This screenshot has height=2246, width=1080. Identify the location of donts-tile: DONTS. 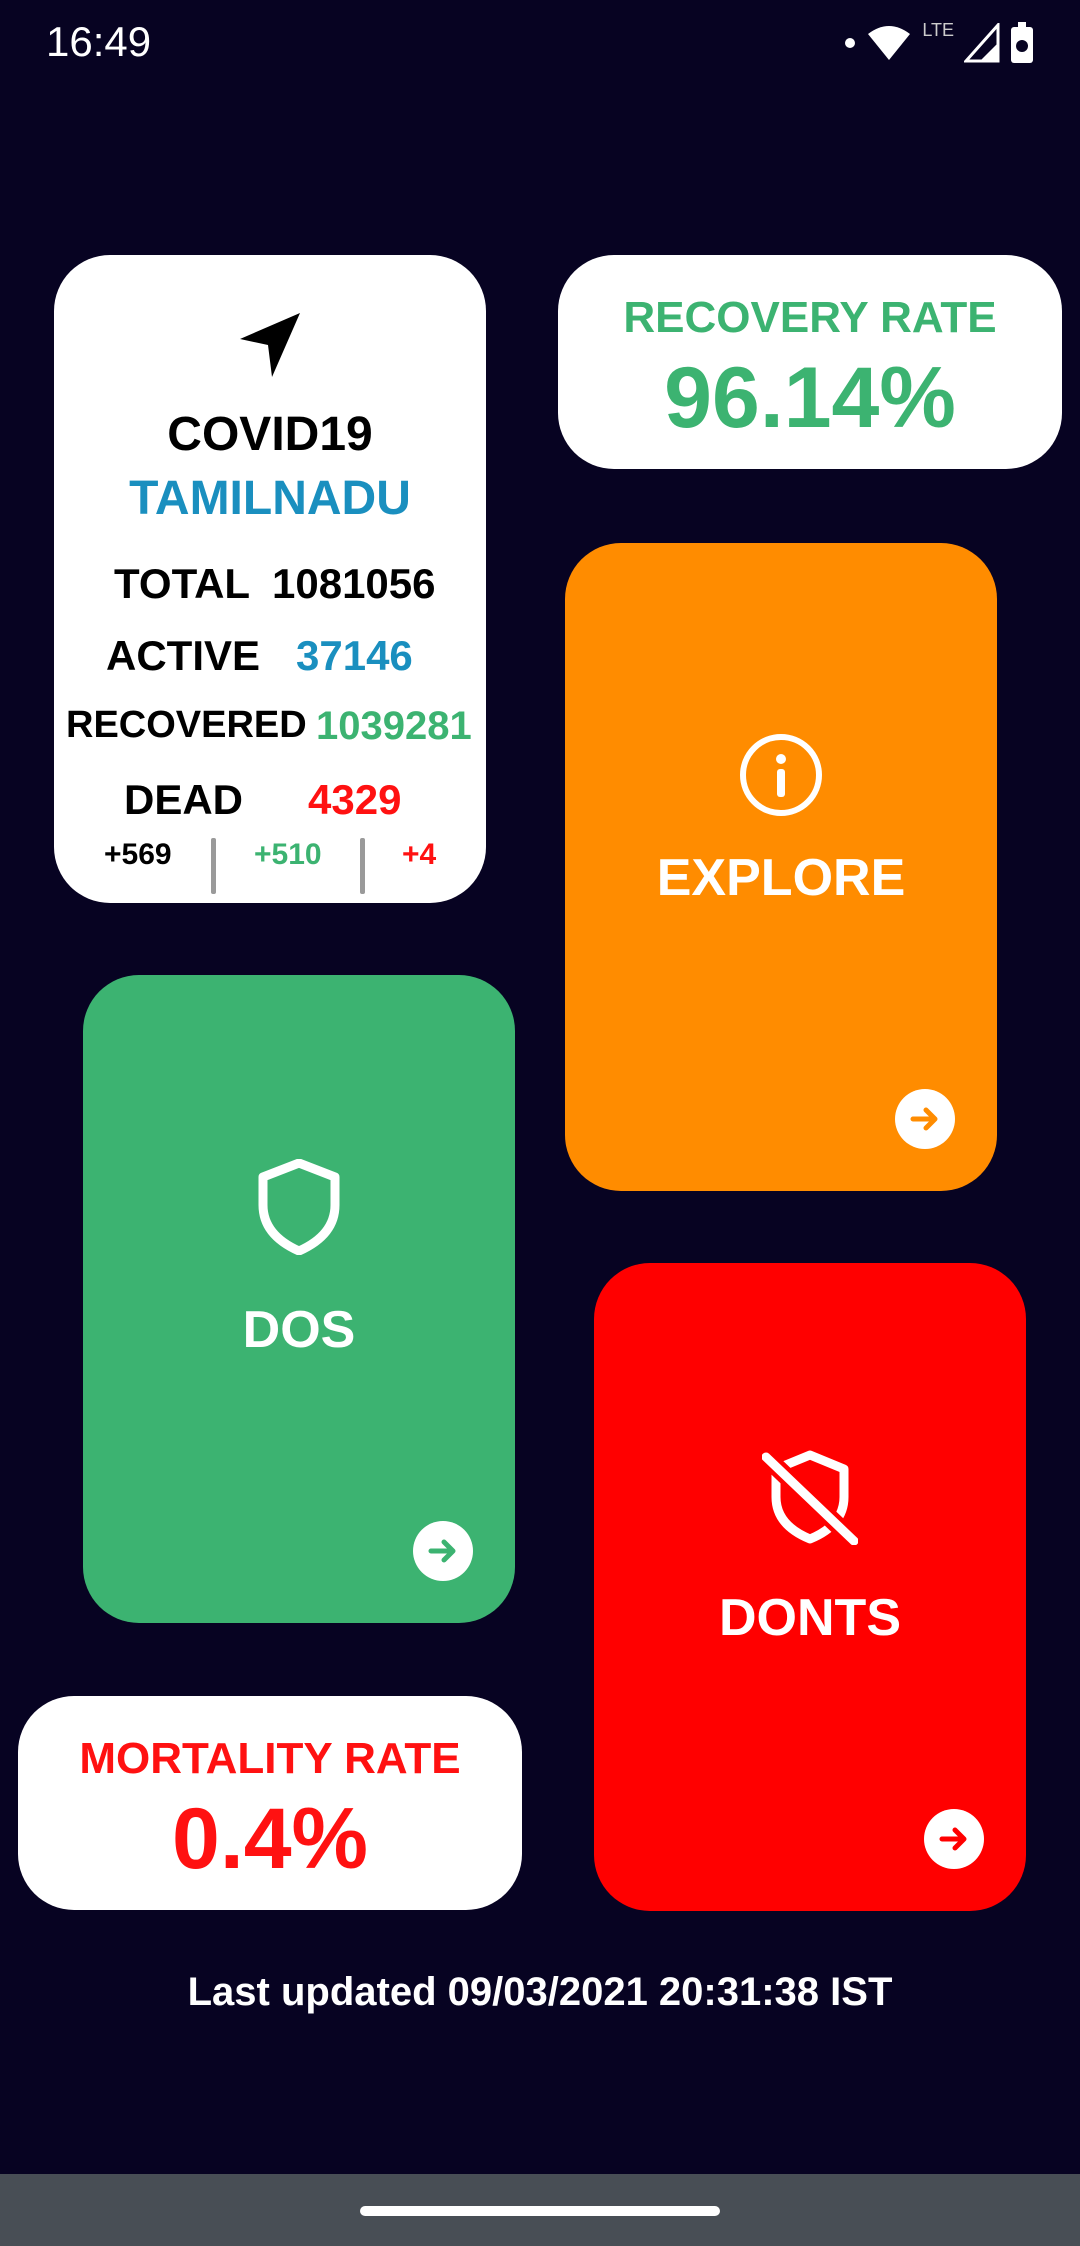
(810, 1587).